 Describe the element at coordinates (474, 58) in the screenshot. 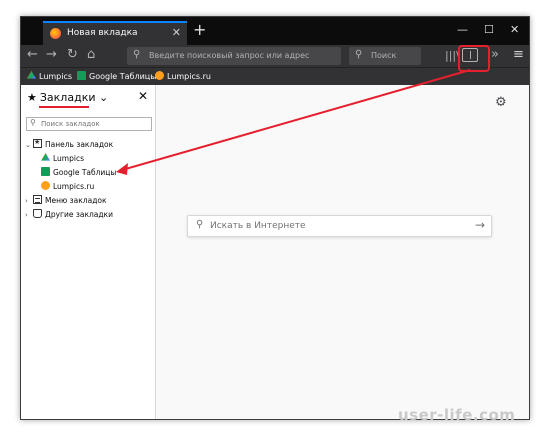

I see `annotation-highlight-box` at that location.